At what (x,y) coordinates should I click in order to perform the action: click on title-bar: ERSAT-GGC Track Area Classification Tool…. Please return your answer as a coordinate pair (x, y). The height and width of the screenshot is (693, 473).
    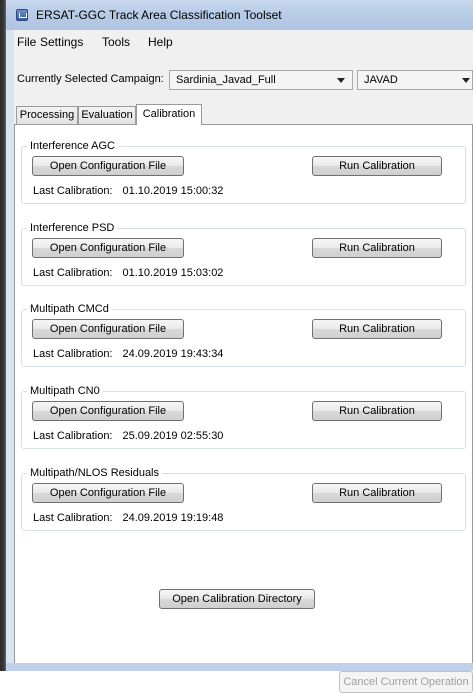
    Looking at the image, I should click on (239, 15).